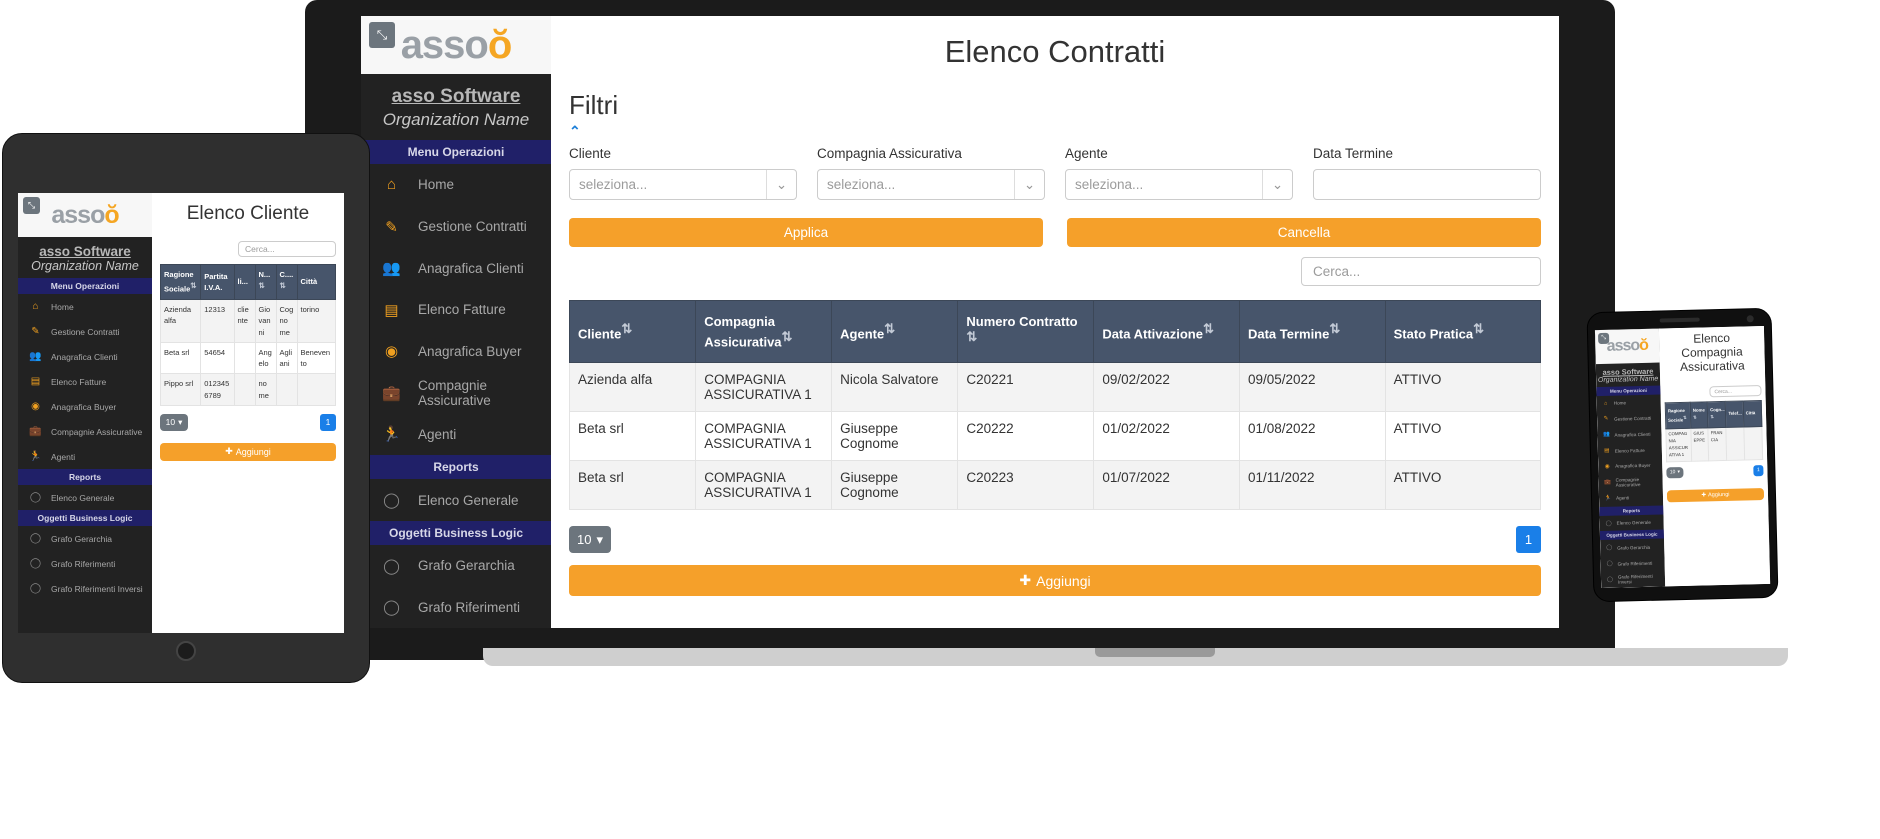  Describe the element at coordinates (1055, 131) in the screenshot. I see `chevron-up-icon: ⌃` at that location.